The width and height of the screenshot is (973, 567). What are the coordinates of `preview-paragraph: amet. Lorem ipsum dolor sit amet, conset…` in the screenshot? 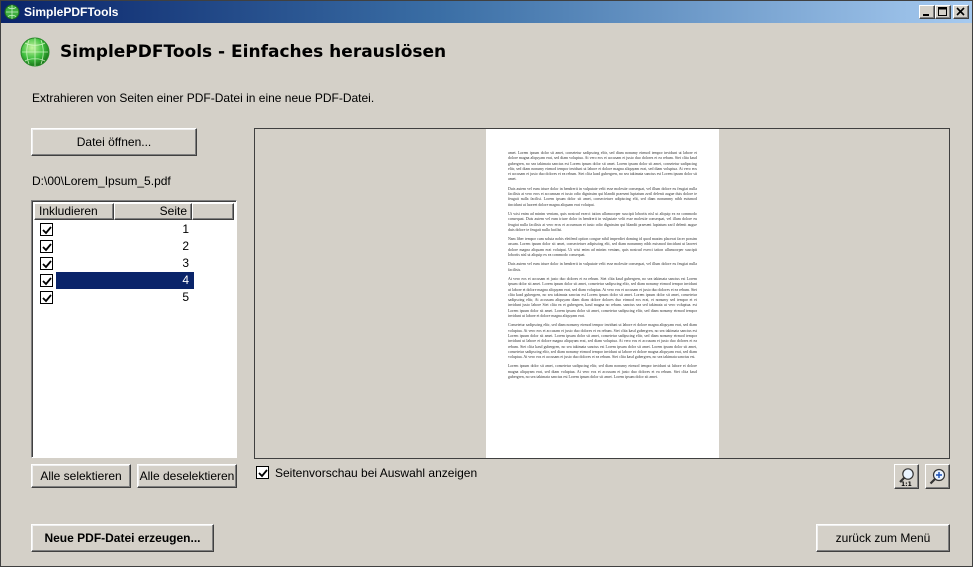 It's located at (602, 166).